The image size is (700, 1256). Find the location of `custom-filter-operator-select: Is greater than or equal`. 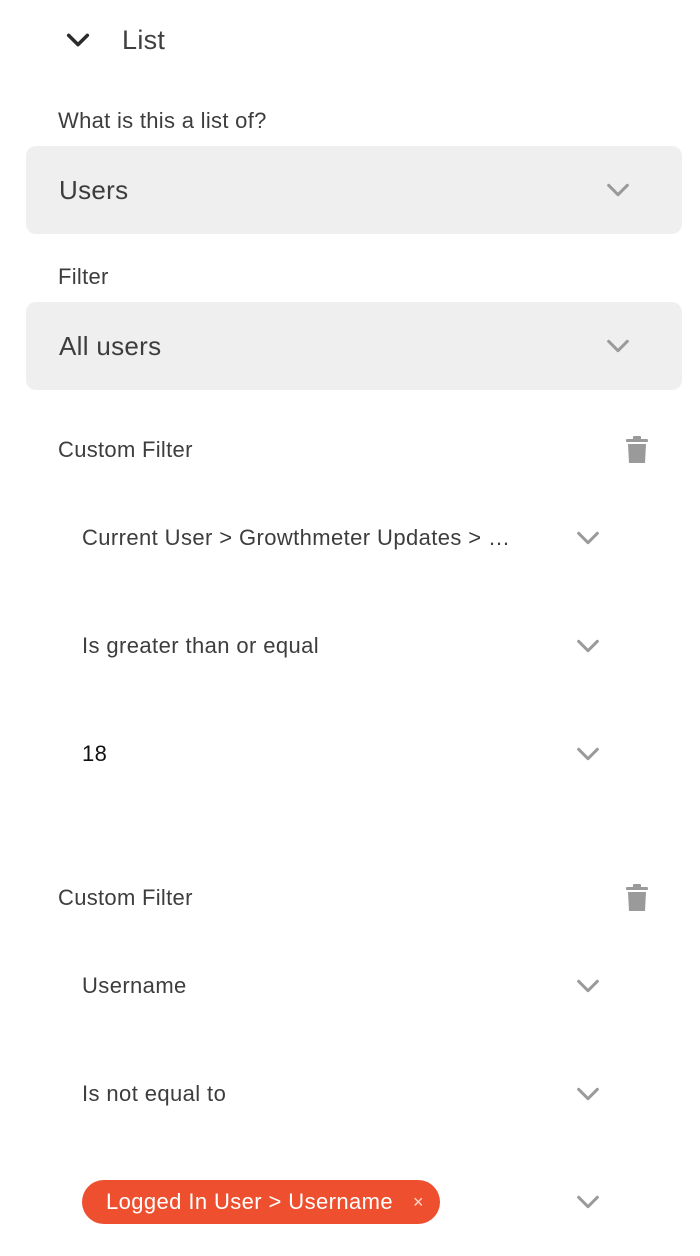

custom-filter-operator-select: Is greater than or equal is located at coordinates (347, 646).